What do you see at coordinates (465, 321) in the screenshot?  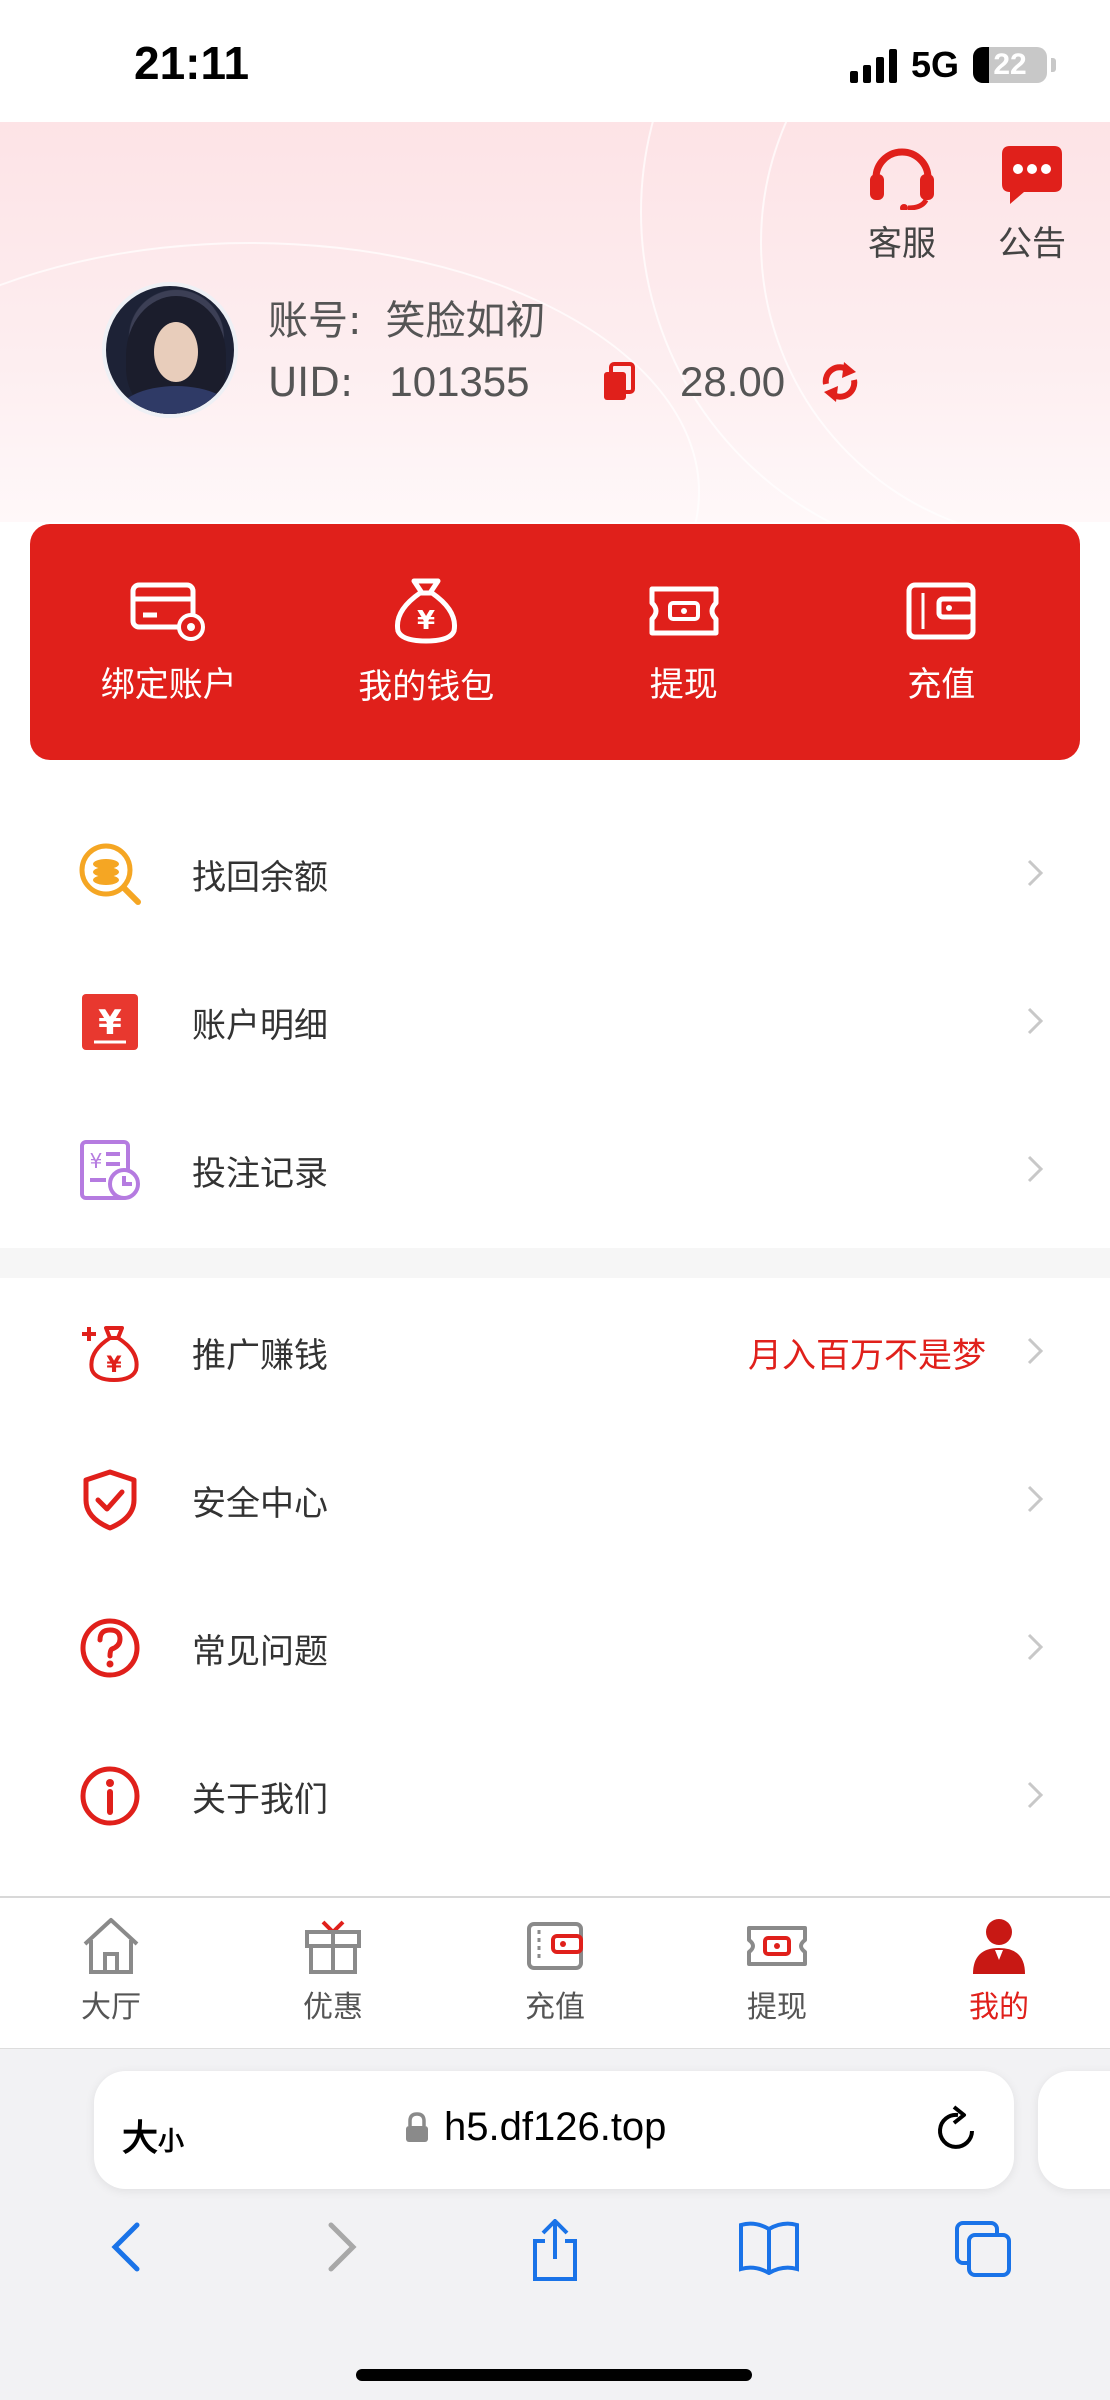 I see `account-name: 笑脸如初` at bounding box center [465, 321].